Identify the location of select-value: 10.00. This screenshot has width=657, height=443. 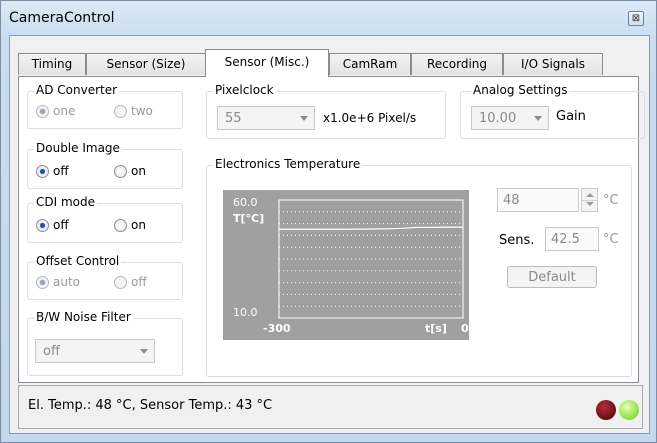
(498, 118).